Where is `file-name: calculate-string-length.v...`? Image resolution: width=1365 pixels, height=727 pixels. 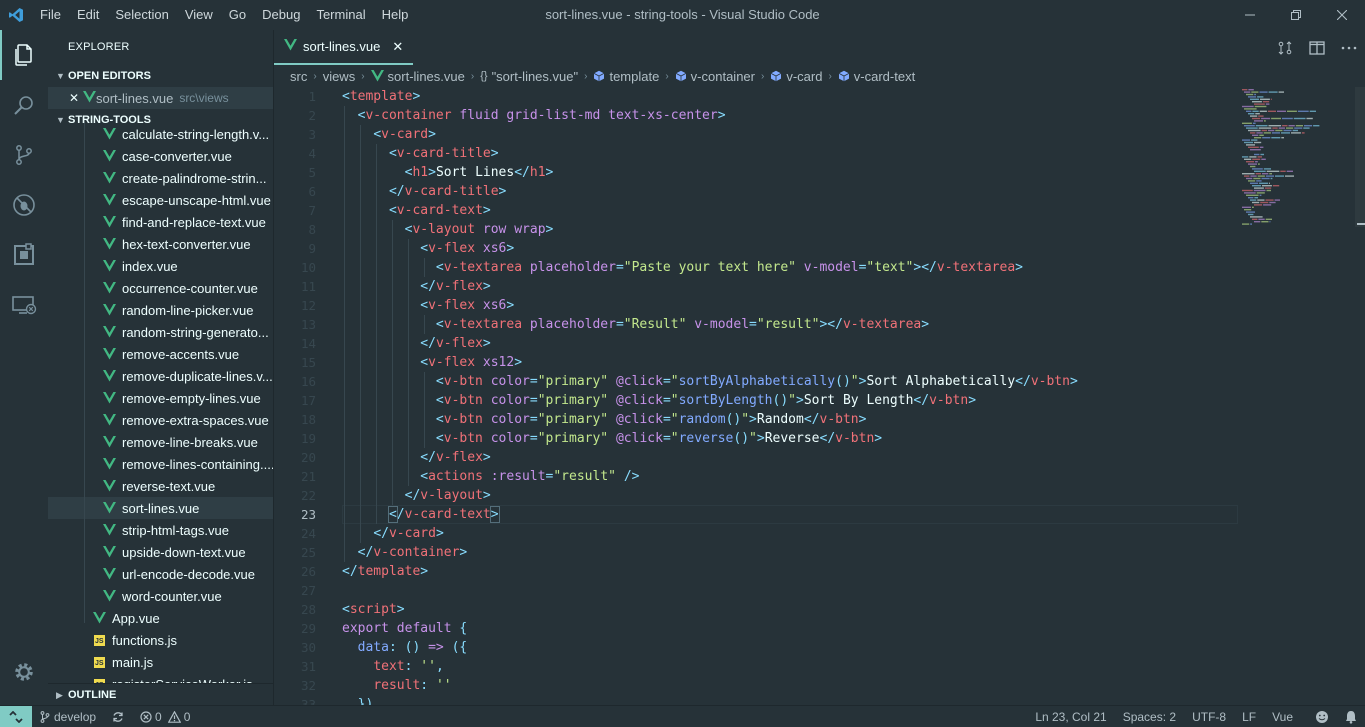
file-name: calculate-string-length.v... is located at coordinates (196, 134).